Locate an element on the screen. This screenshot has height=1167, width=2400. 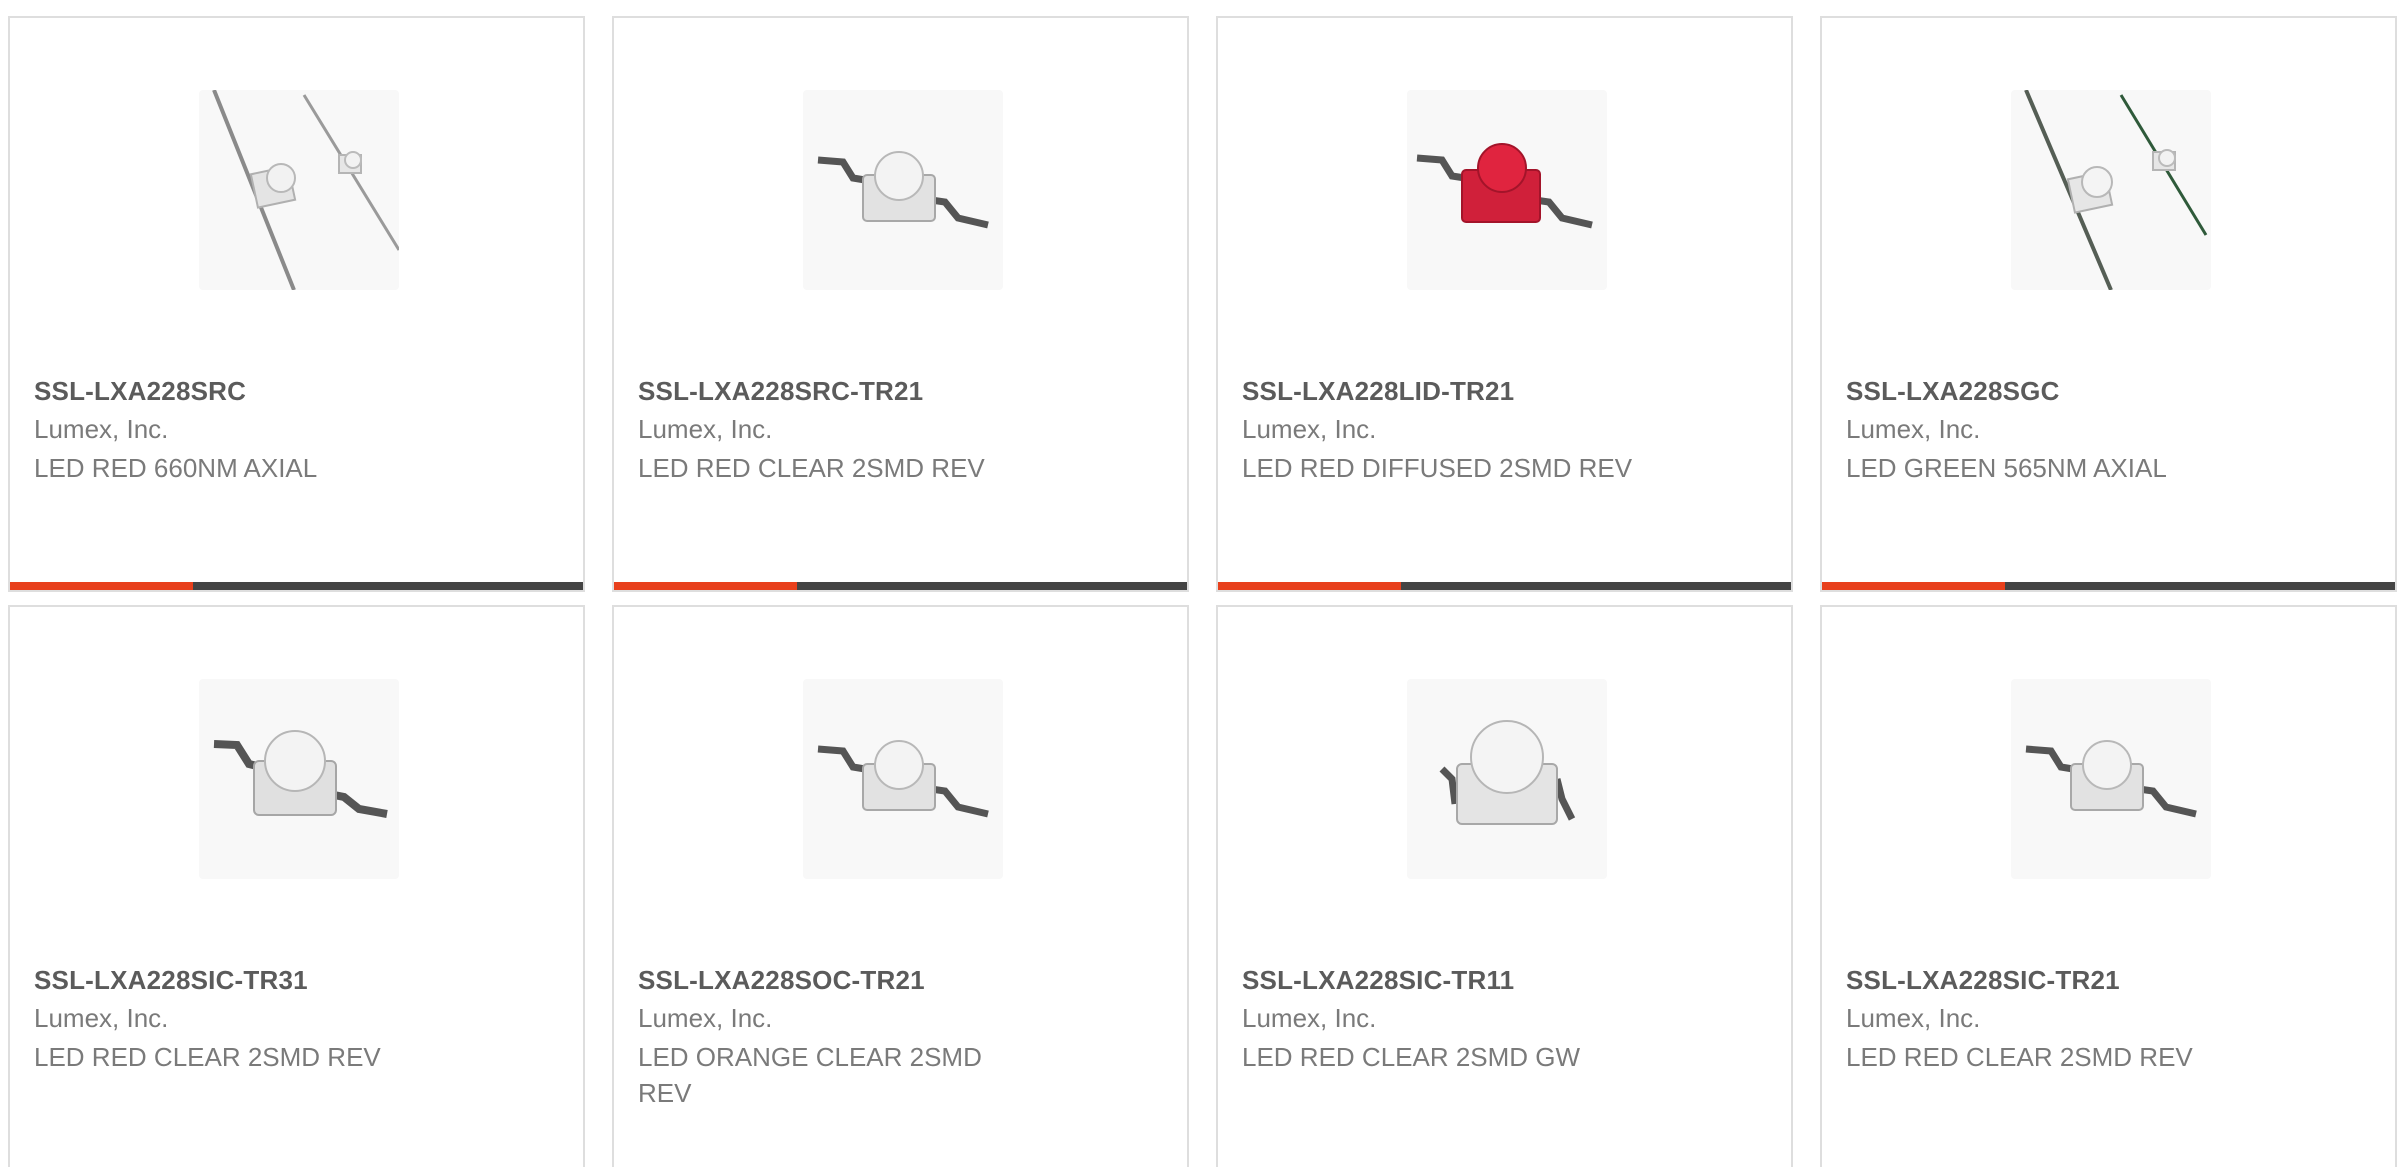
description: LED RED CLEAR 2SMD GW is located at coordinates (1411, 1057).